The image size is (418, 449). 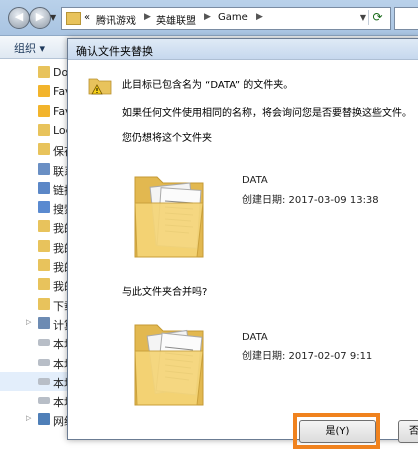 I want to click on forward-button: ▶, so click(x=40, y=18).